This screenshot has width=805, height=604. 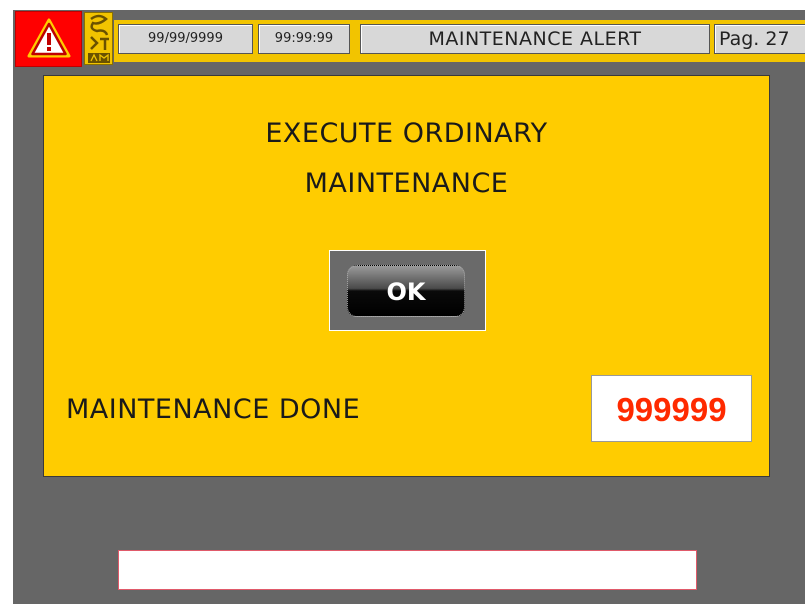 I want to click on warning-triangle-icon, so click(x=49, y=38).